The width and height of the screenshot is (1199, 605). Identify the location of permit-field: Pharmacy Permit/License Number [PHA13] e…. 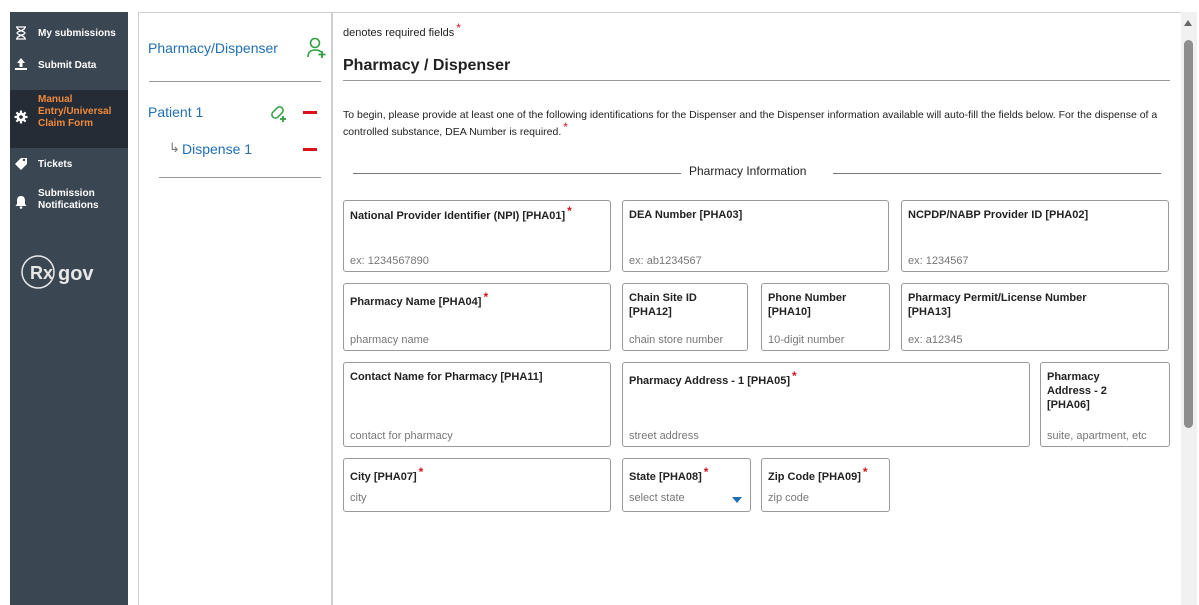
(1035, 317).